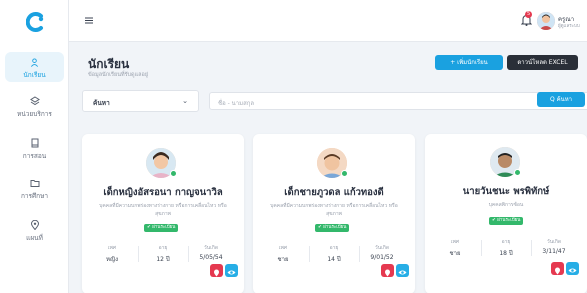 The width and height of the screenshot is (587, 293). Describe the element at coordinates (211, 252) in the screenshot. I see `stat-dob: วันเกิด 5/05/54` at that location.